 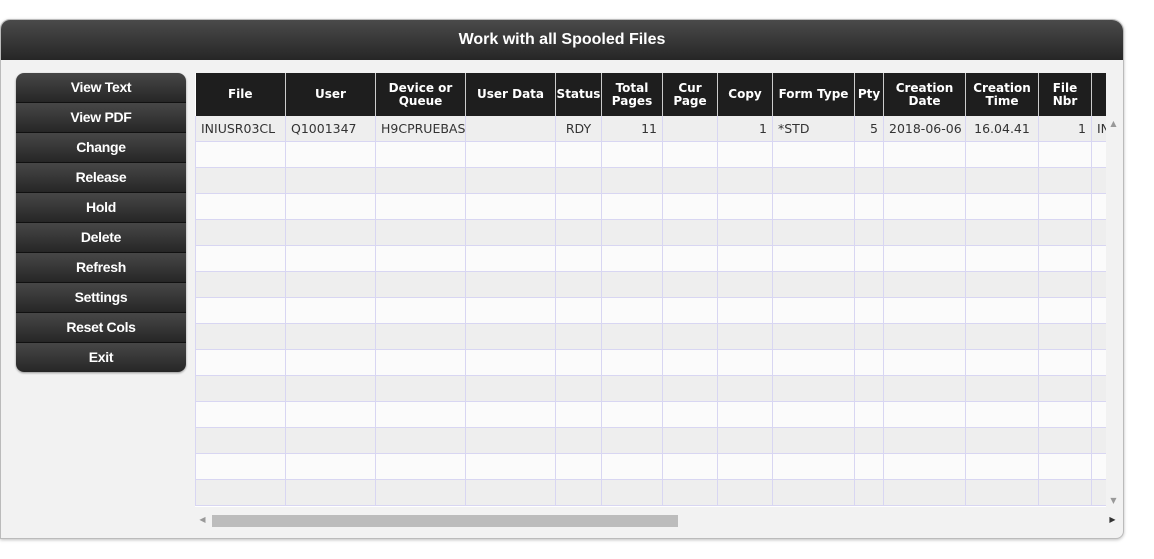 What do you see at coordinates (420, 94) in the screenshot?
I see `column-header-device-or-queue: Device or Queue` at bounding box center [420, 94].